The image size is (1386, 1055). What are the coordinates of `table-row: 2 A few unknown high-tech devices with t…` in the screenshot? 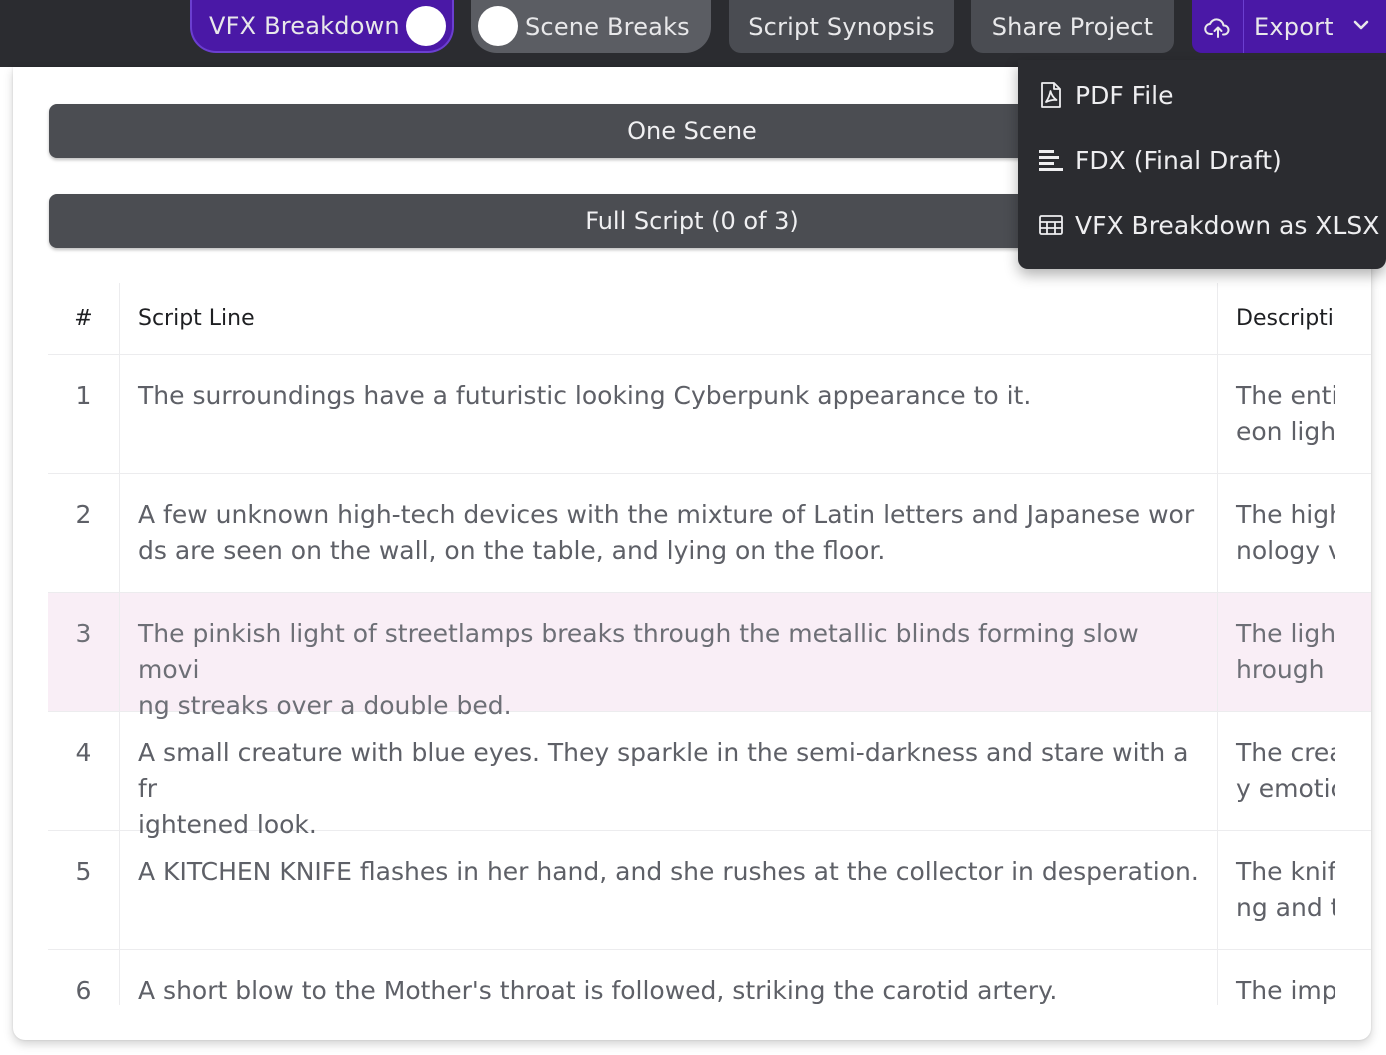 It's located at (709, 533).